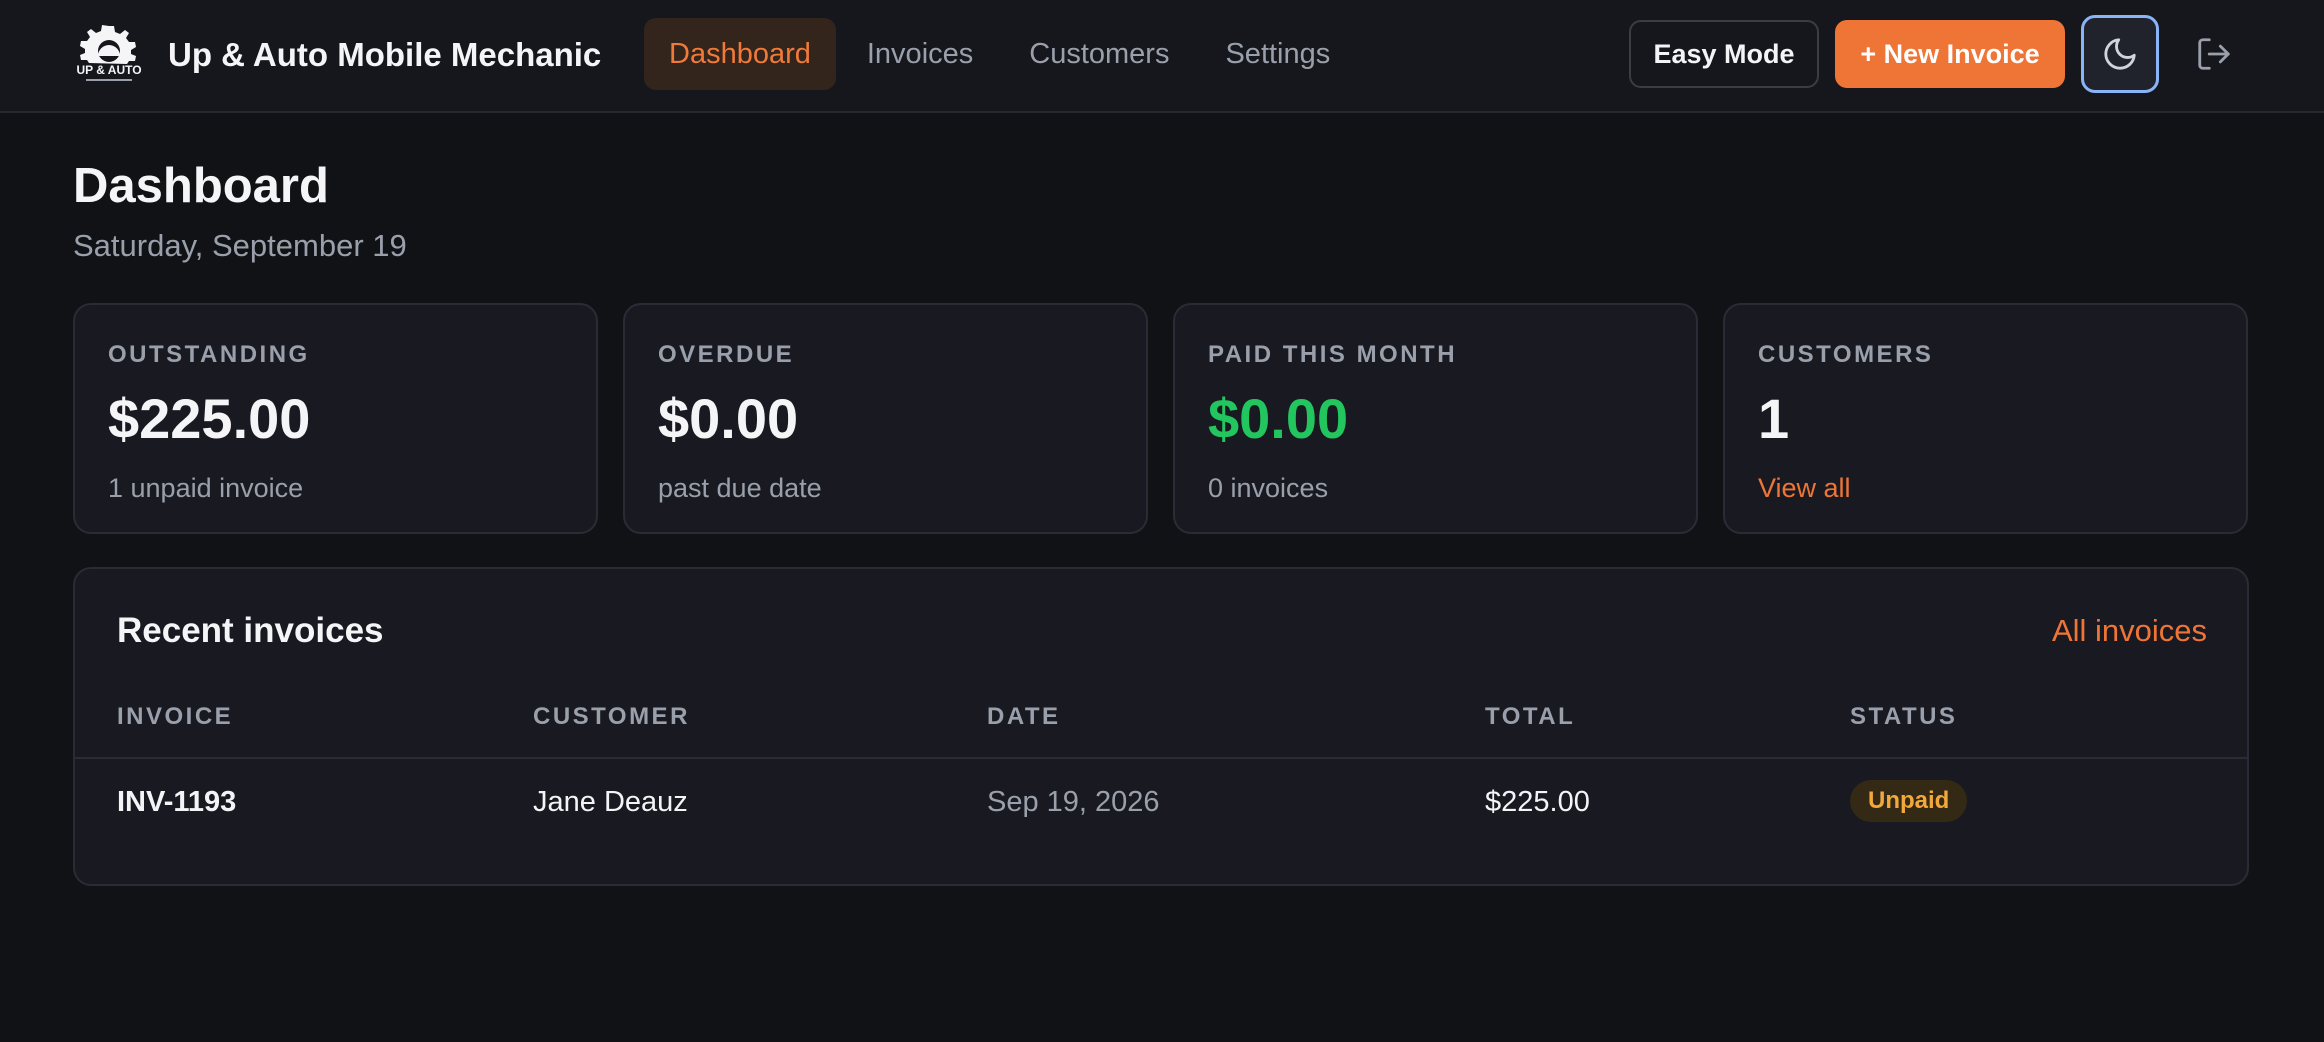 Image resolution: width=2324 pixels, height=1042 pixels. Describe the element at coordinates (1774, 418) in the screenshot. I see `stat-value: 1` at that location.